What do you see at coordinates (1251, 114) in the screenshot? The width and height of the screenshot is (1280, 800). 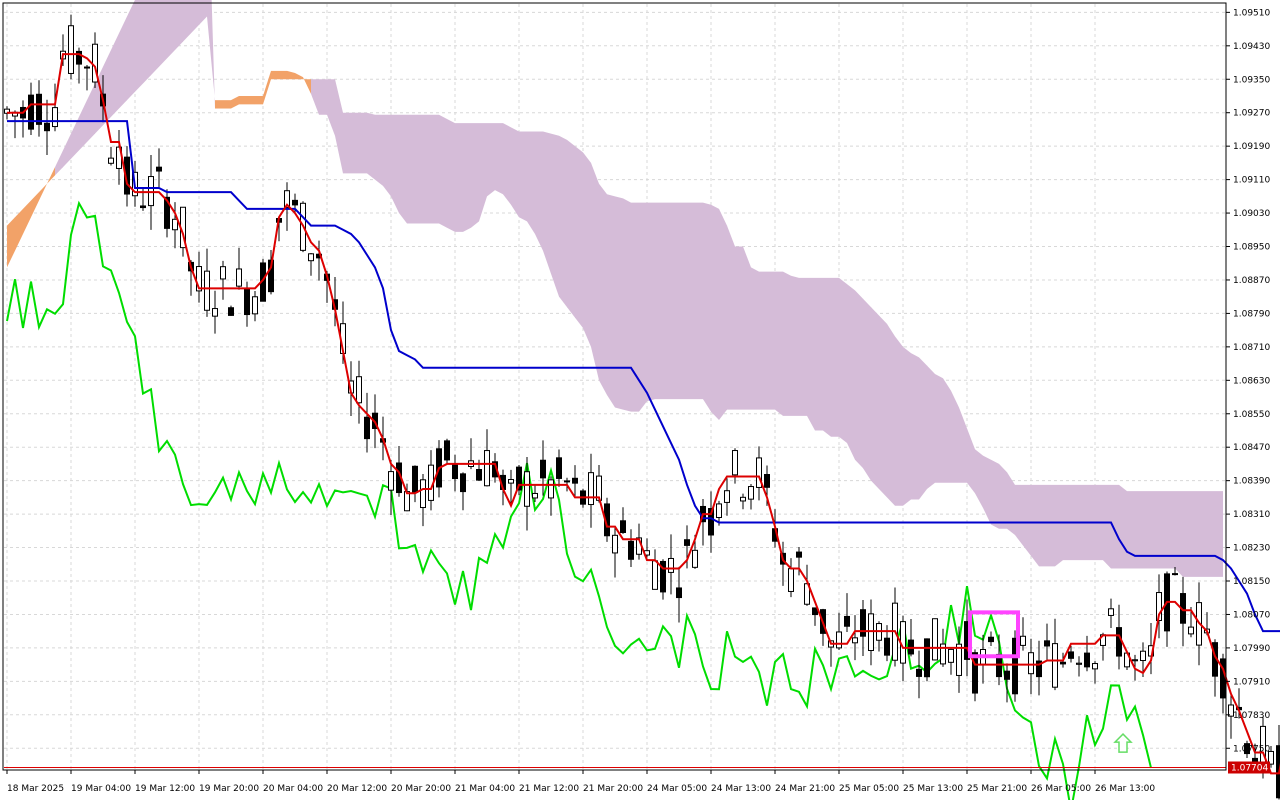 I see `price-tick-label: 1.09270` at bounding box center [1251, 114].